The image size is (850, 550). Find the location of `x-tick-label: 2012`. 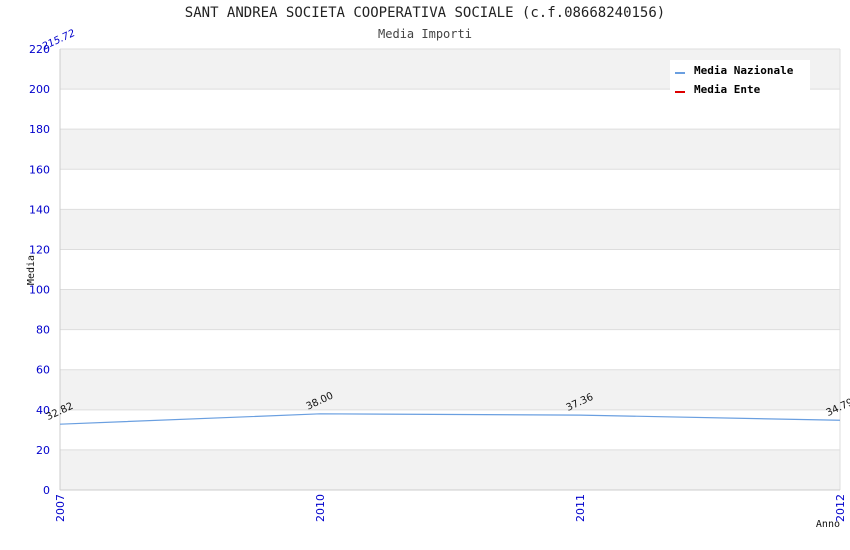

x-tick-label: 2012 is located at coordinates (840, 508).